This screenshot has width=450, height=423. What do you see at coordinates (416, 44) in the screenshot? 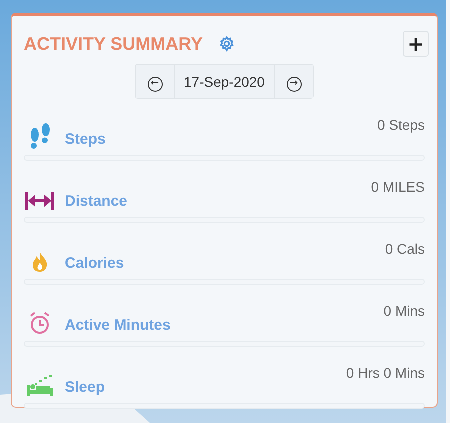
I see `add-button: +` at bounding box center [416, 44].